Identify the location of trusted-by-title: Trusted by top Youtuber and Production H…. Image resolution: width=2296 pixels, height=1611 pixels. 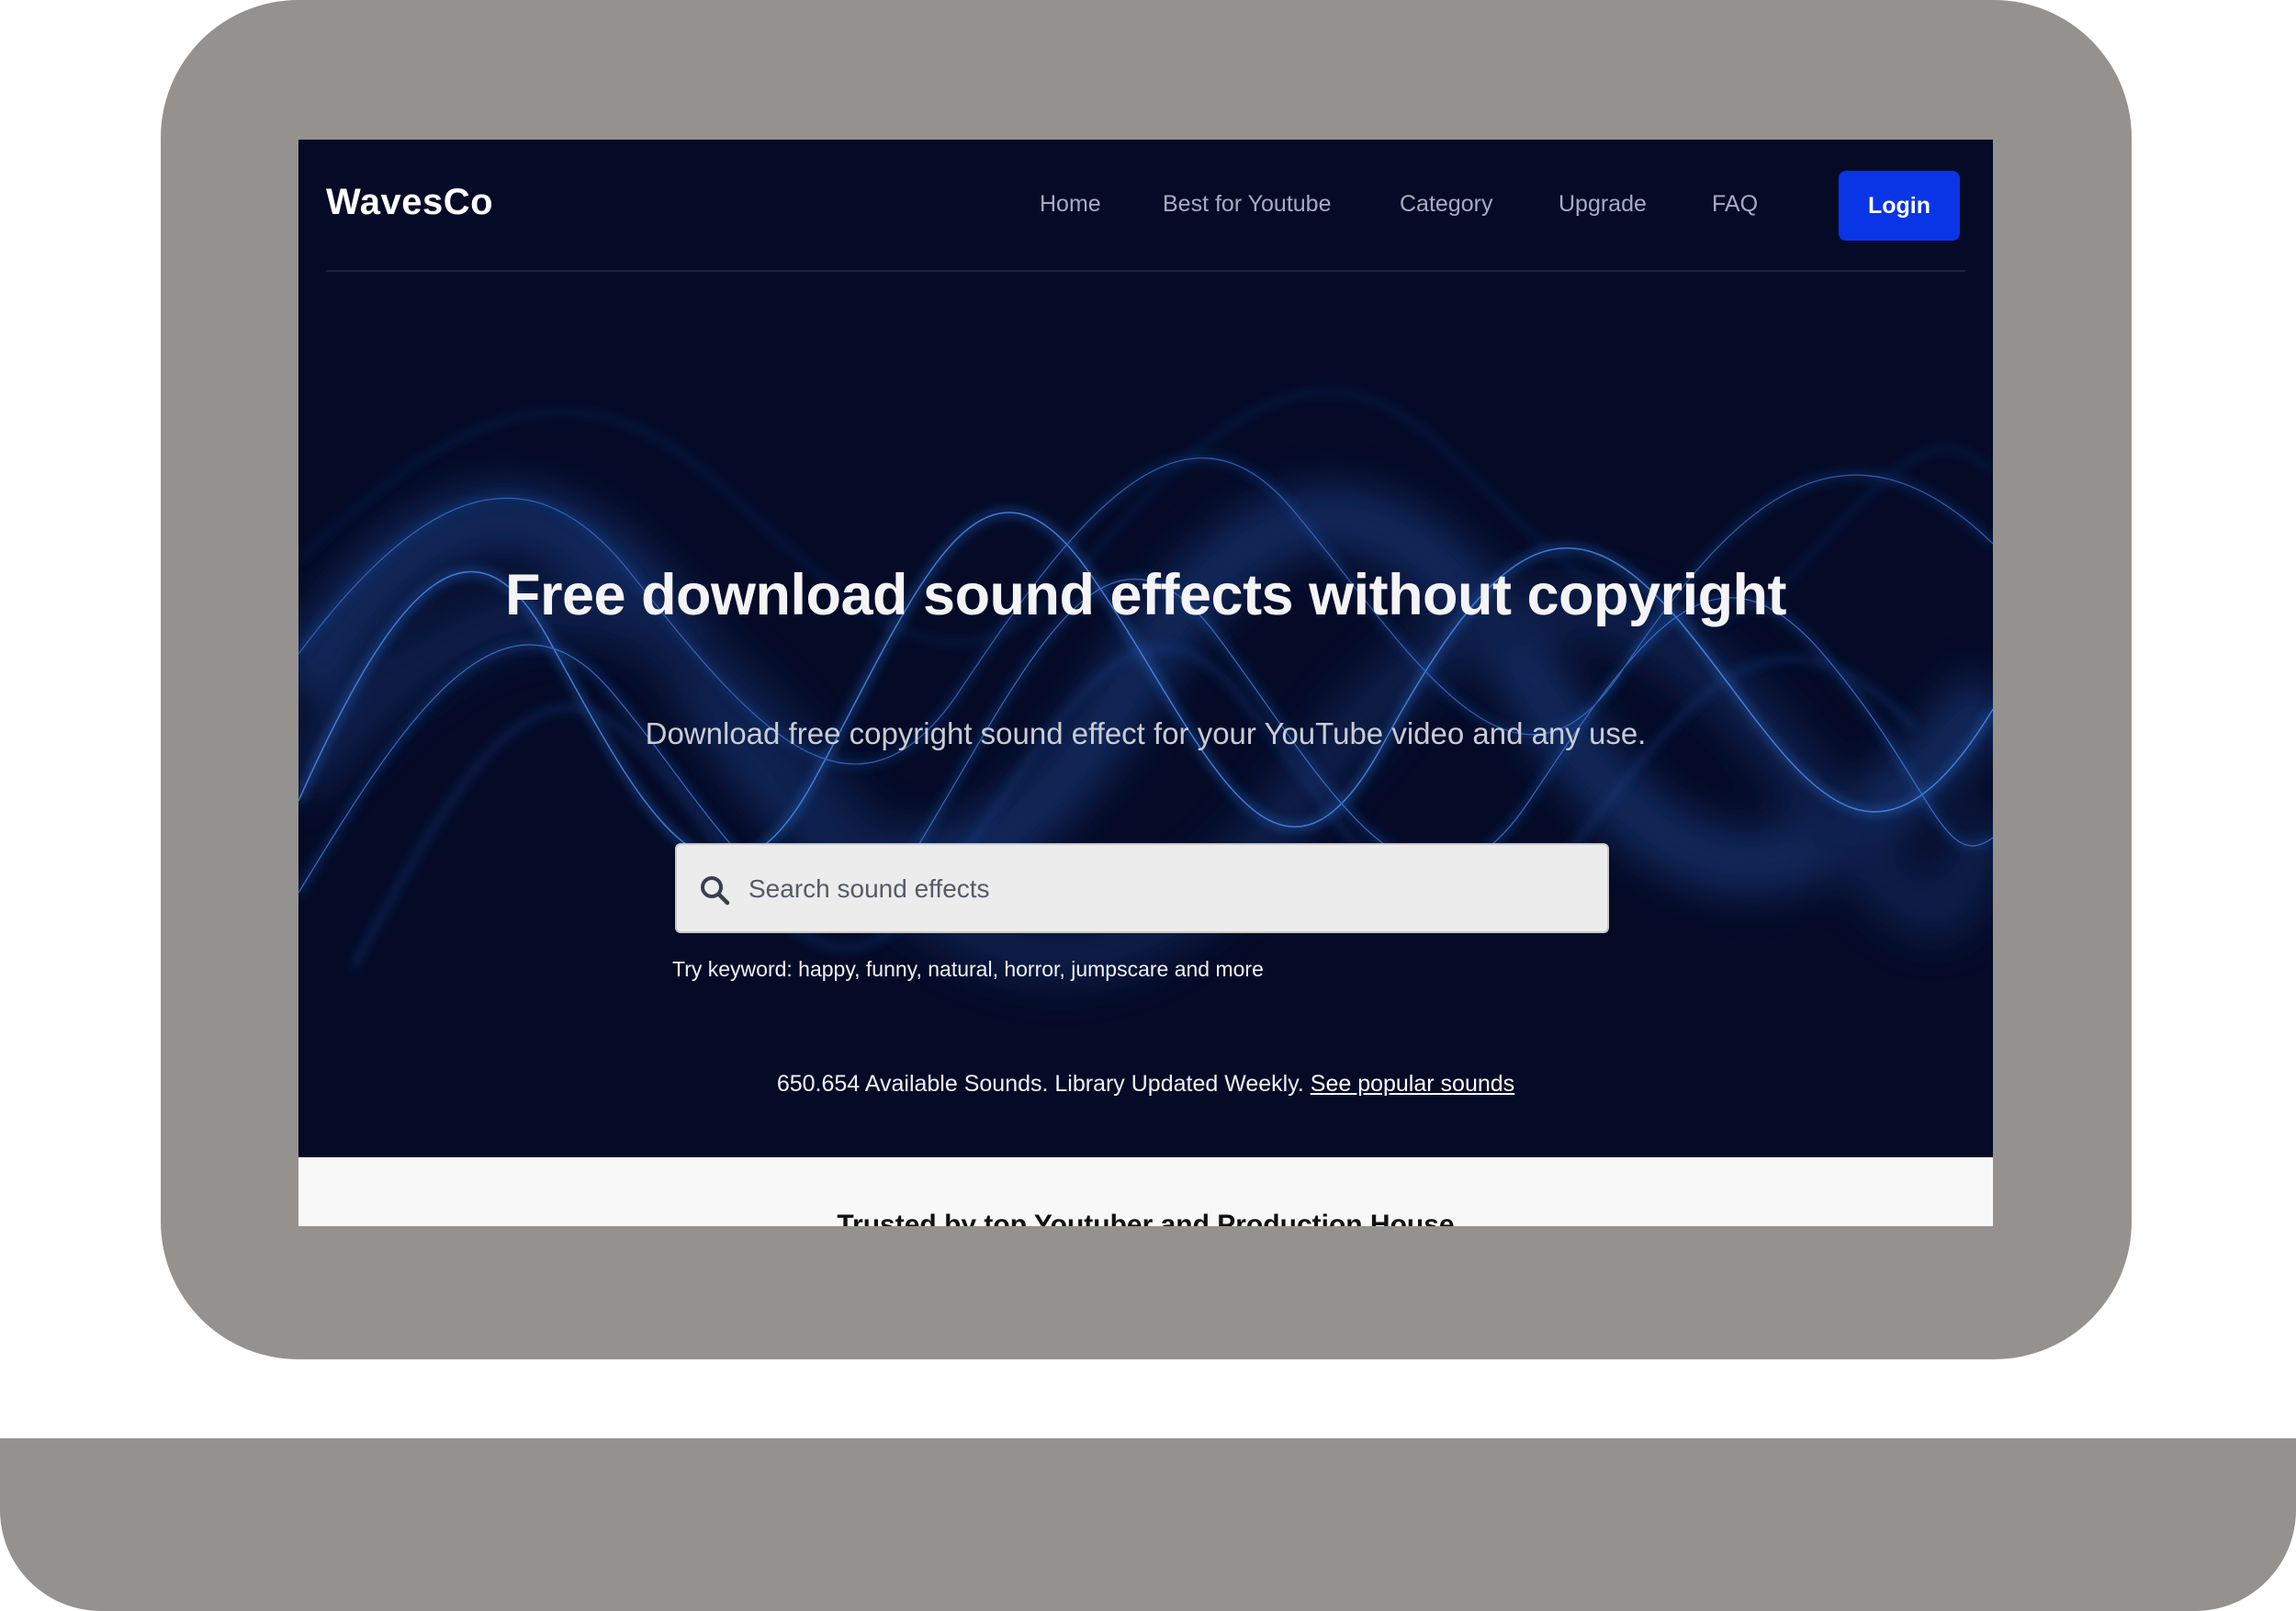
(1146, 1218).